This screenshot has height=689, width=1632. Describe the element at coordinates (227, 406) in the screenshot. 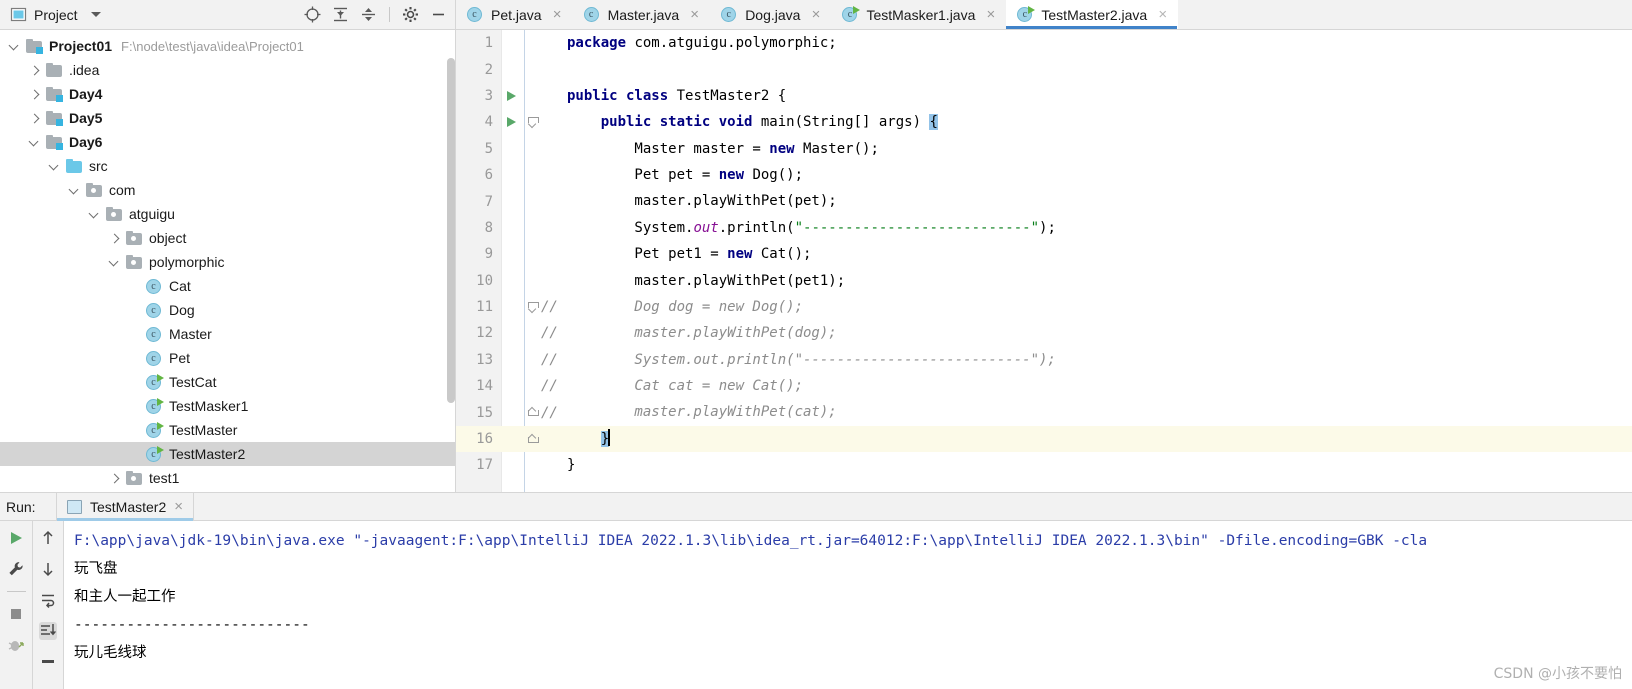

I see `tree-item-testmasker1: c TestMasker1` at that location.